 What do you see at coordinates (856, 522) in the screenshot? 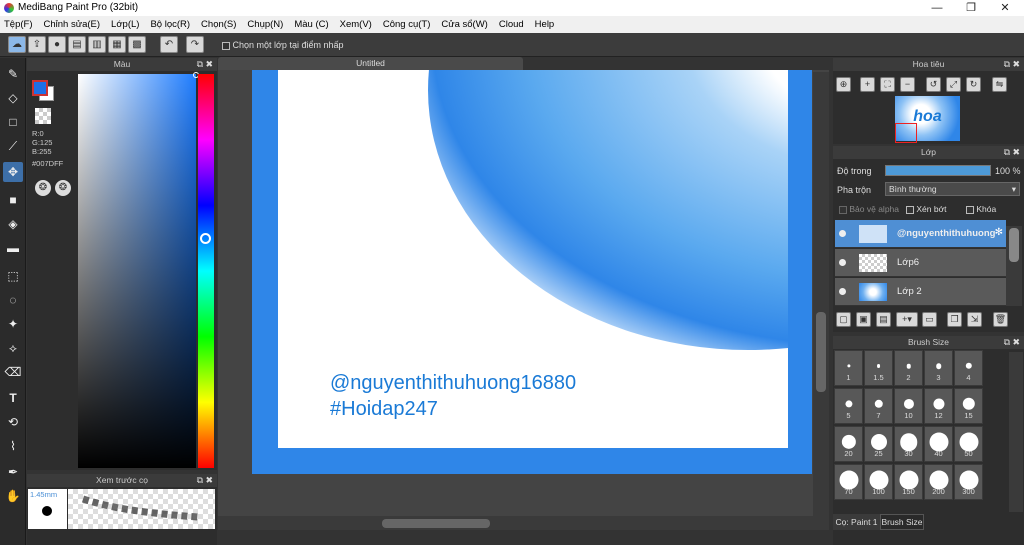
I see `tab-brush: Cọ: Paint 1` at bounding box center [856, 522].